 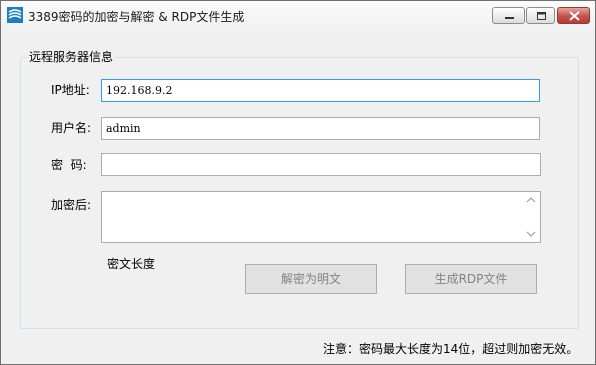 What do you see at coordinates (451, 349) in the screenshot?
I see `password-length-note: 注意：密码最大长度为14位，超过则加密无效。` at bounding box center [451, 349].